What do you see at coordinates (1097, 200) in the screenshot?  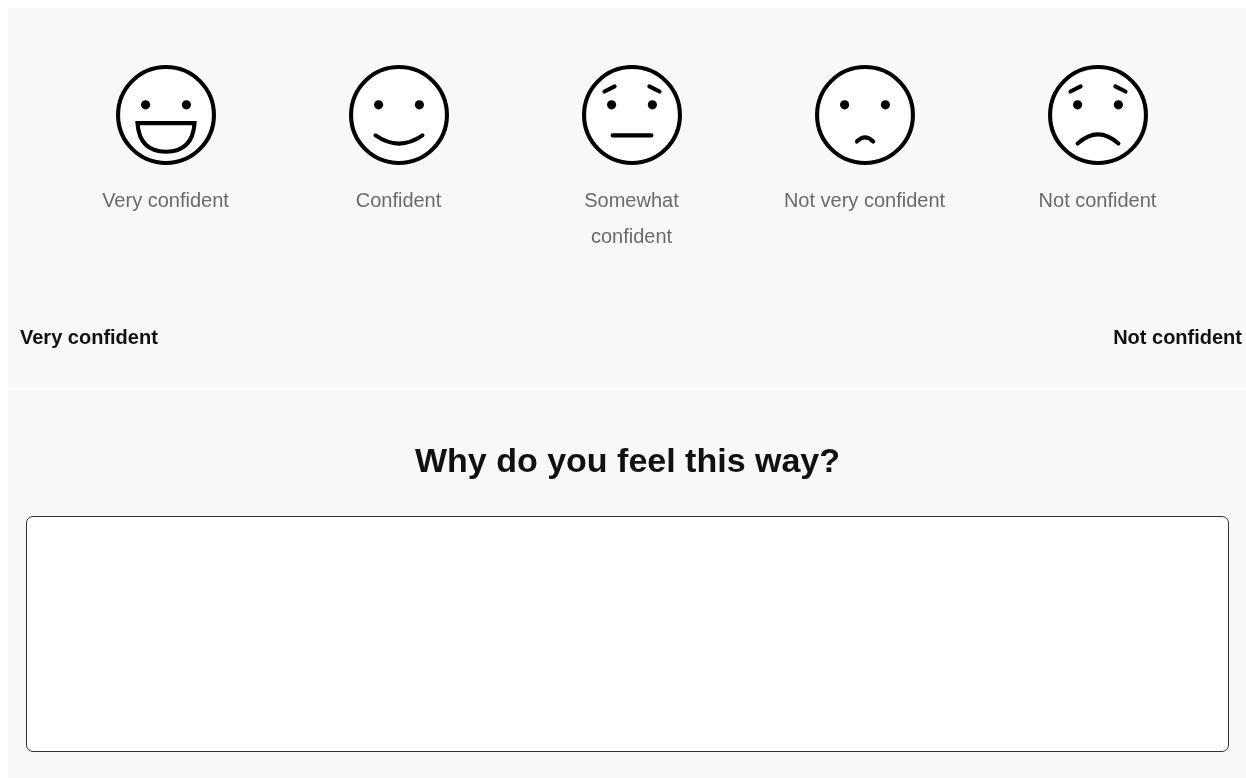 I see `option-label: Not confident` at bounding box center [1097, 200].